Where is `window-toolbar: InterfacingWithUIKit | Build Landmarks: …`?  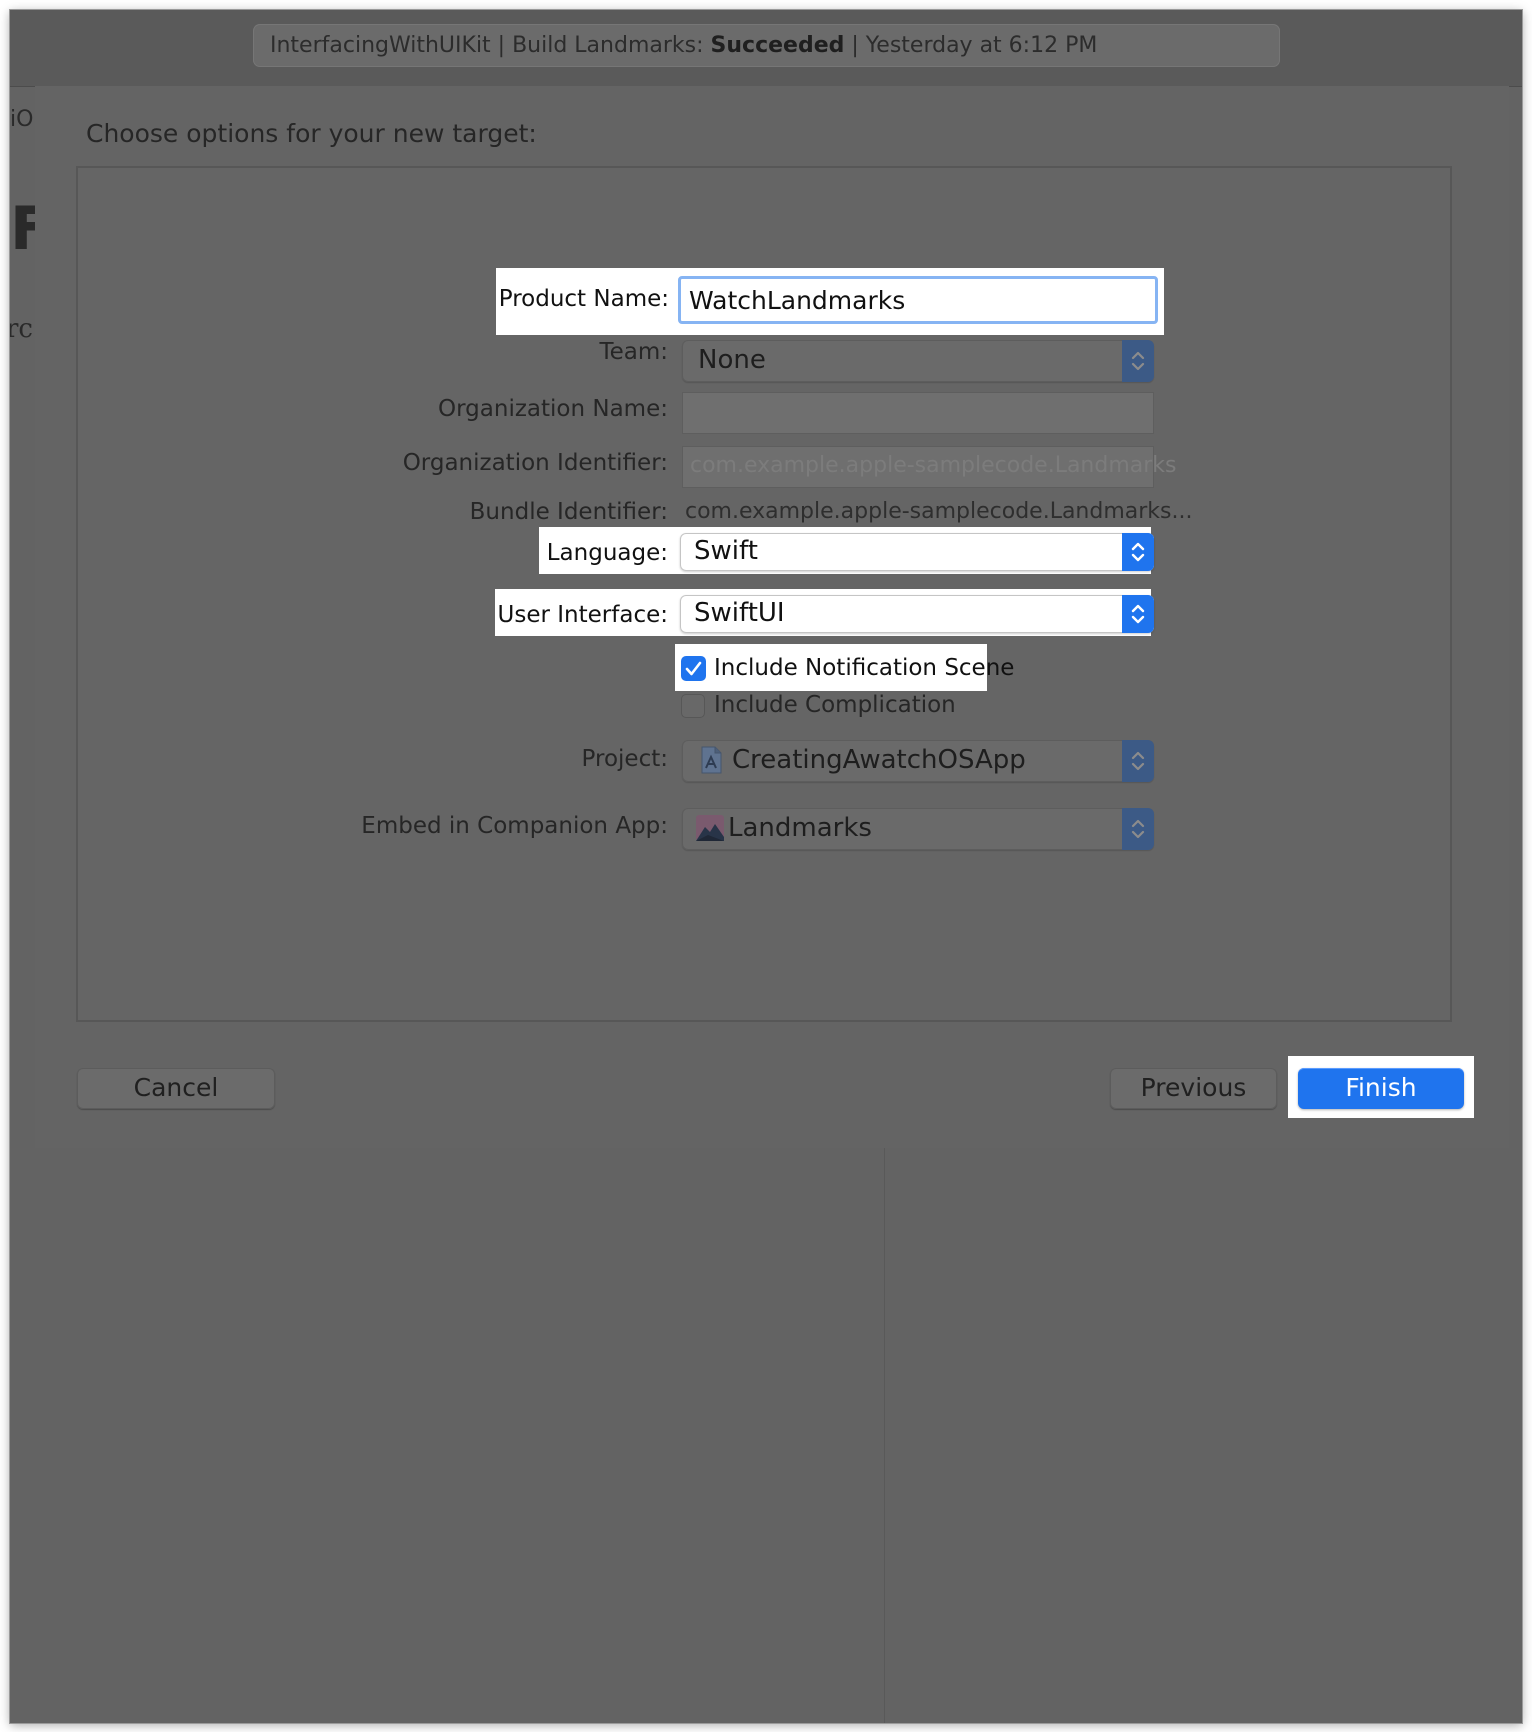
window-toolbar: InterfacingWithUIKit | Build Landmarks: … is located at coordinates (766, 48).